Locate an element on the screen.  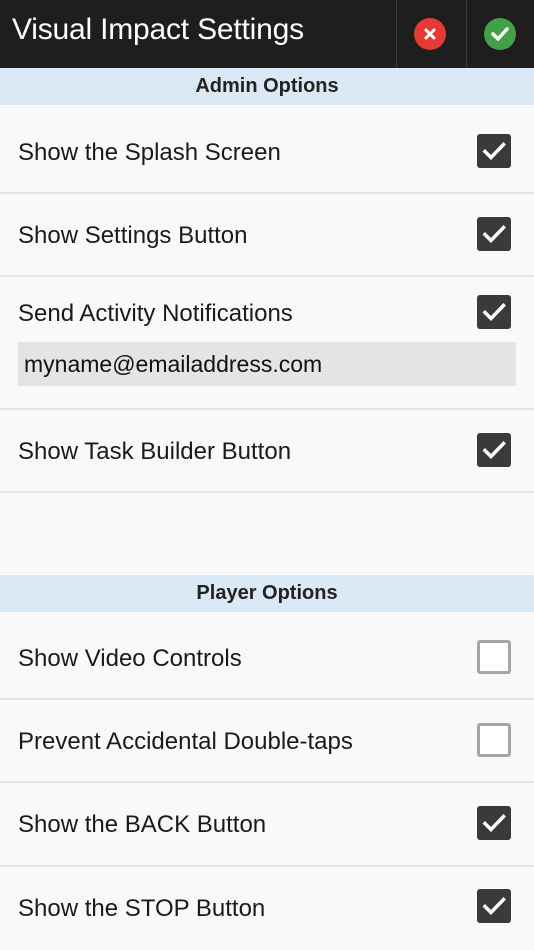
setting-row-video-controls: Show Video Controls is located at coordinates (267, 656).